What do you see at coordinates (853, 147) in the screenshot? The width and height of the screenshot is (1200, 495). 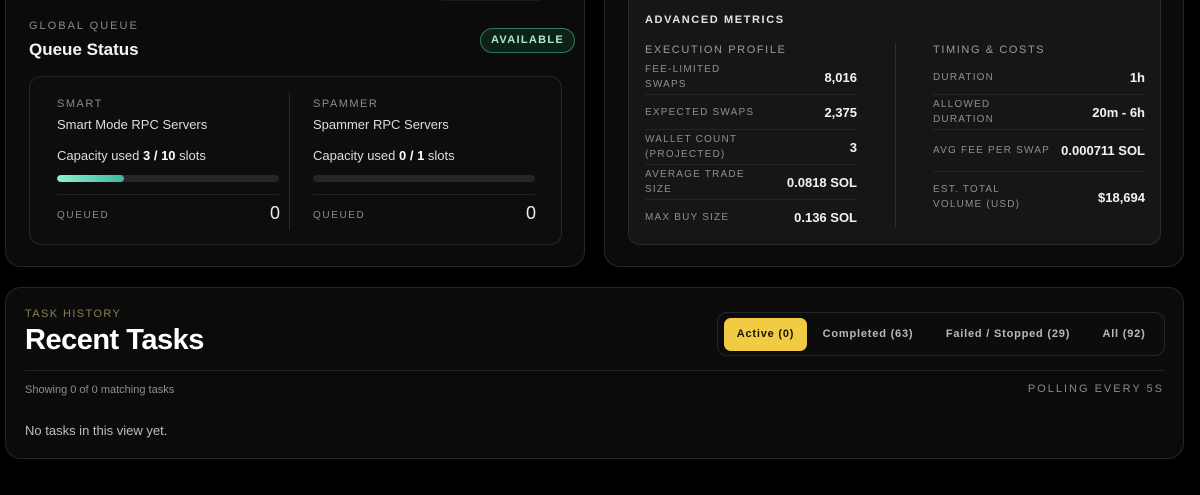 I see `metric-value: 3` at bounding box center [853, 147].